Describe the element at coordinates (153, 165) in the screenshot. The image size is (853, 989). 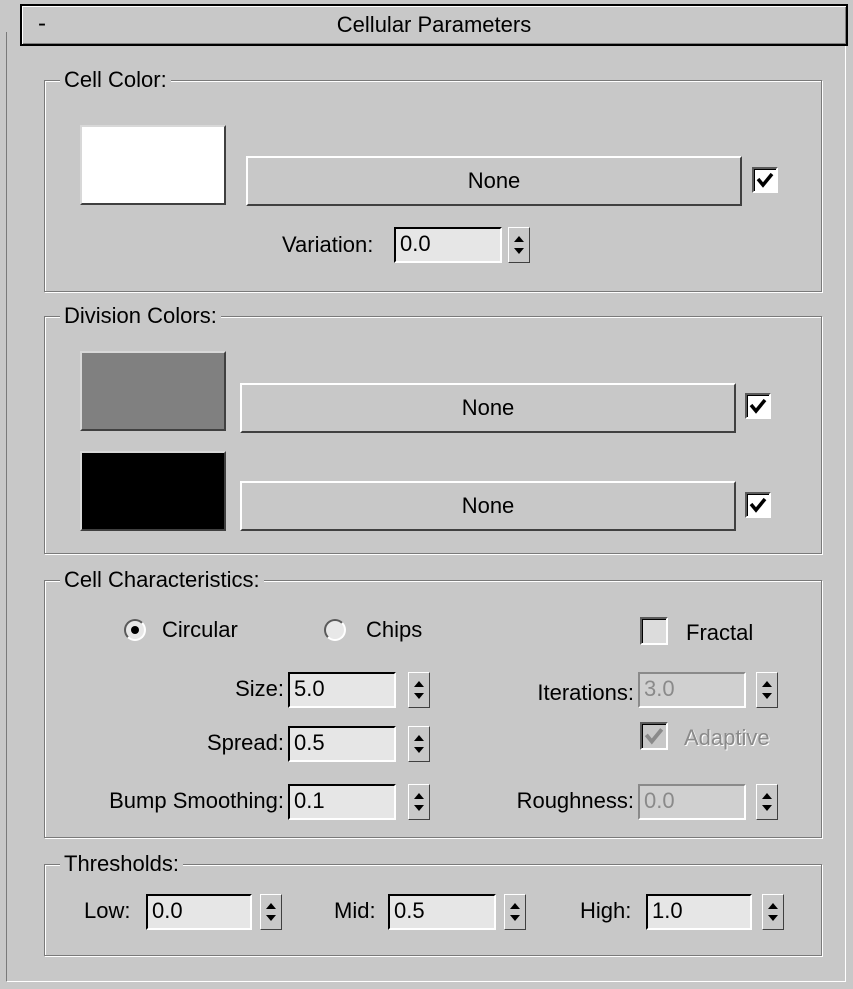
I see `cell-color-swatch` at that location.